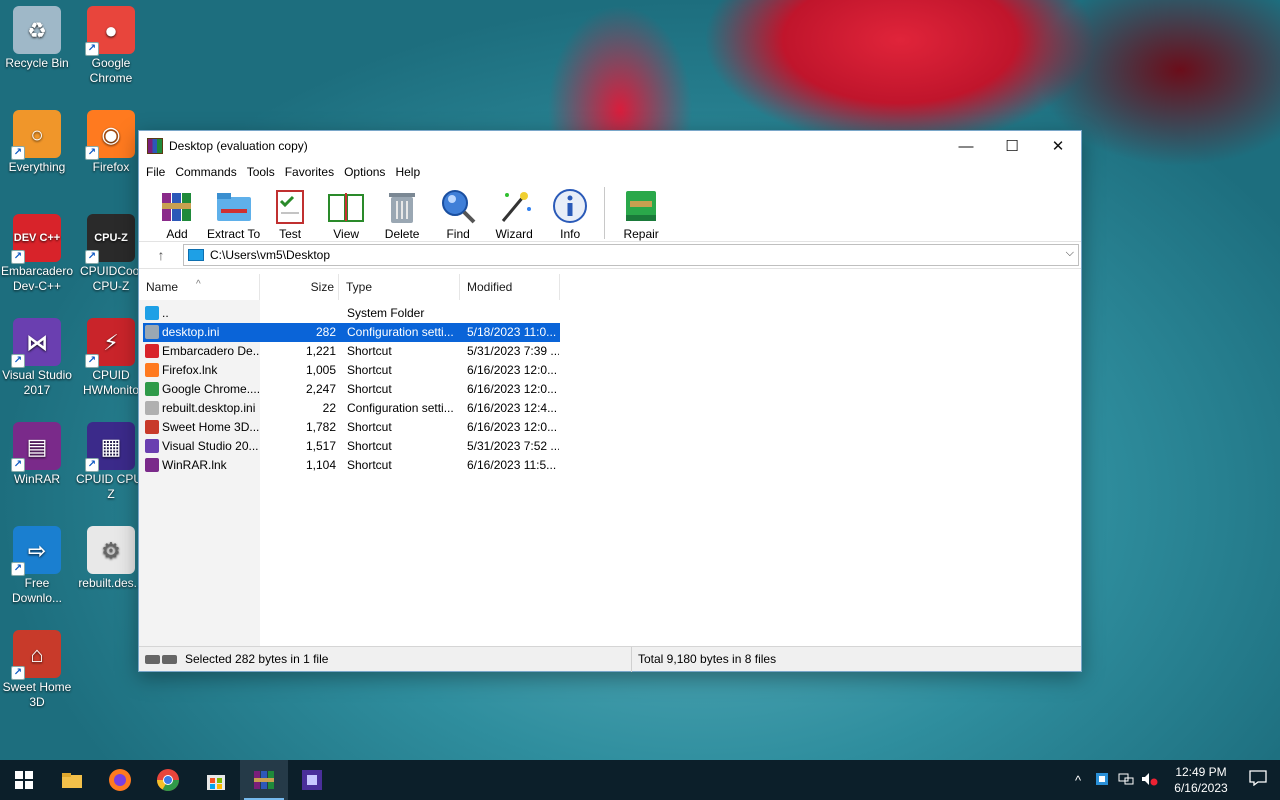 This screenshot has width=1280, height=800. What do you see at coordinates (36, 239) in the screenshot?
I see `desktop-app-icon: DEV C++ ↗` at bounding box center [36, 239].